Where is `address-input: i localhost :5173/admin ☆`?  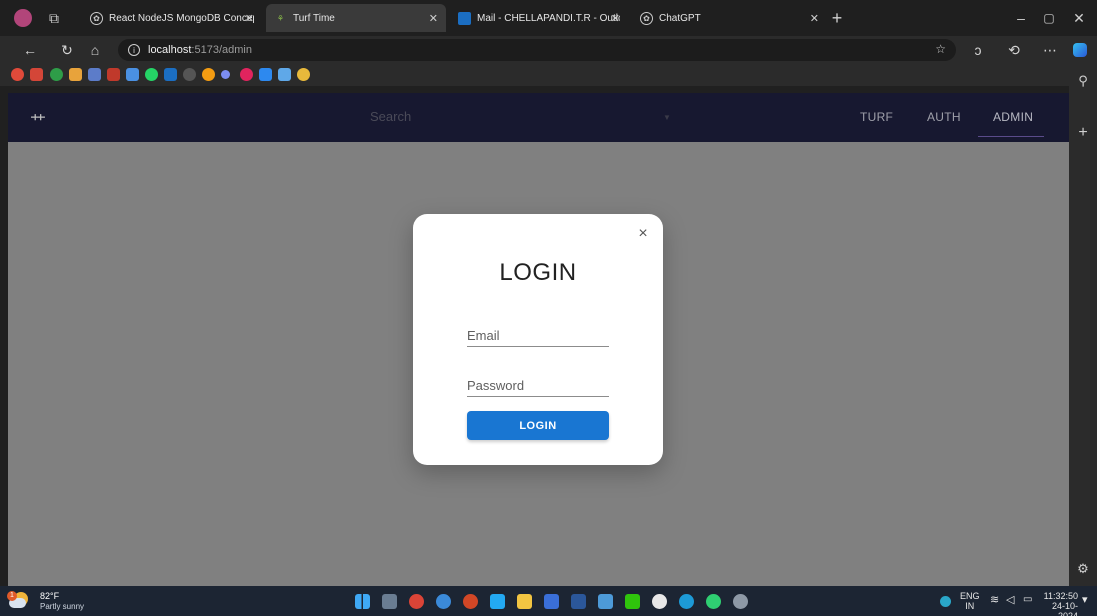
address-input: i localhost :5173/admin ☆ is located at coordinates (537, 50).